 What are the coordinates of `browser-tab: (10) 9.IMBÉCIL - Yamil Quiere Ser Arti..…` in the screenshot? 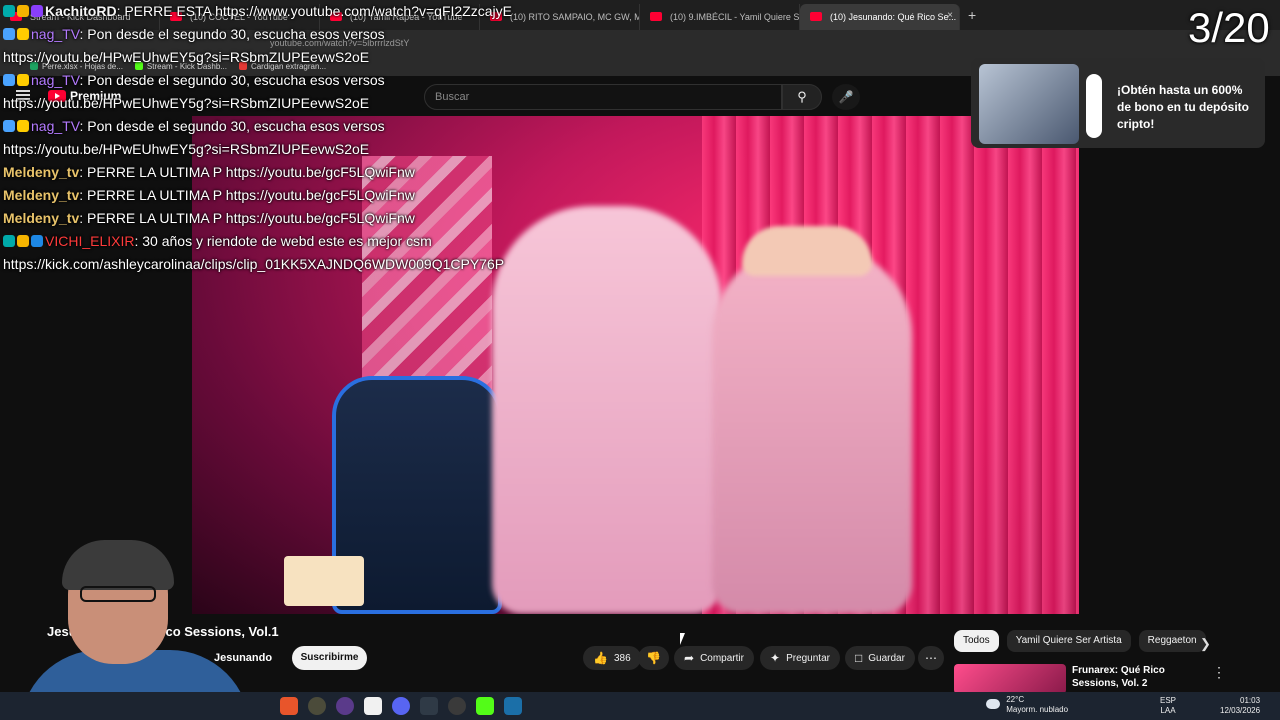 It's located at (720, 17).